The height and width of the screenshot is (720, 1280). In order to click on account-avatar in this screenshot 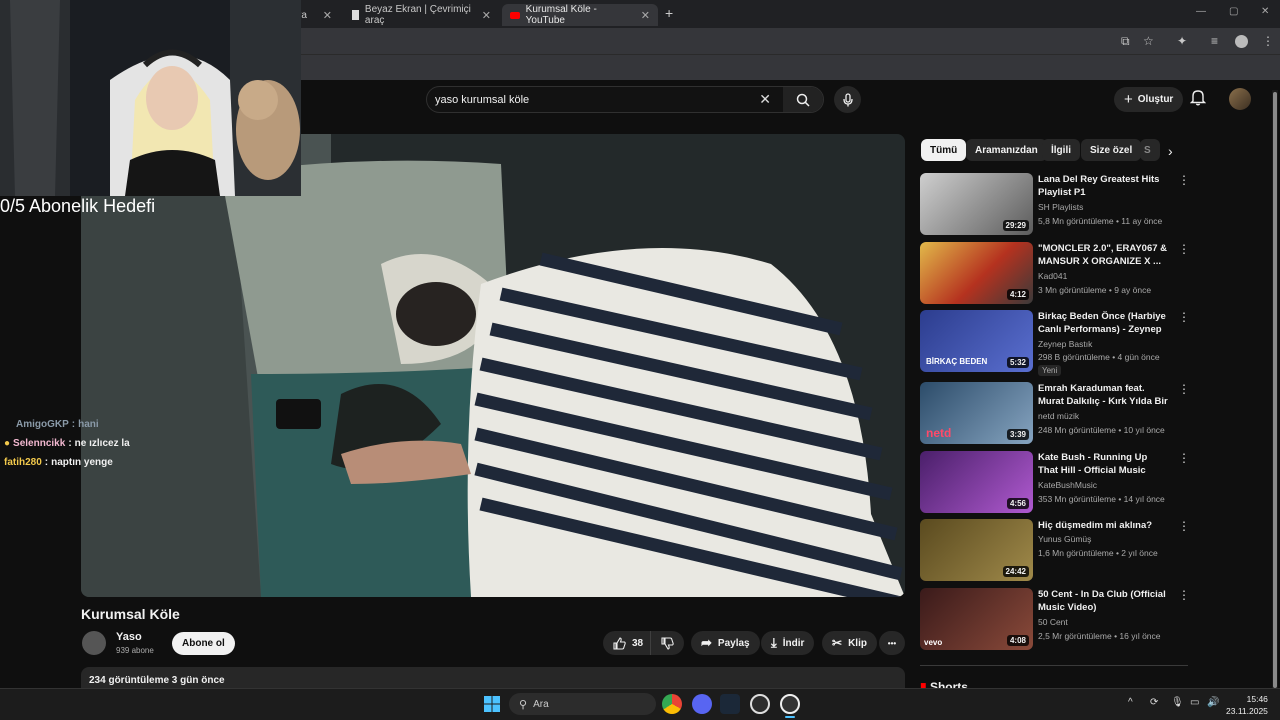, I will do `click(1240, 99)`.